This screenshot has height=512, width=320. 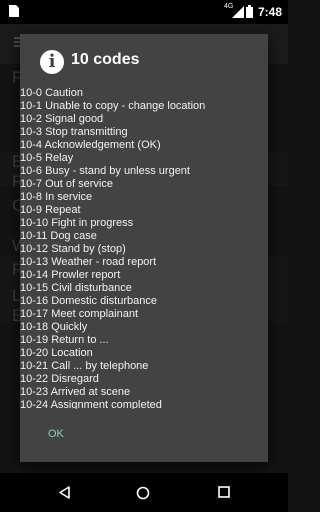 I want to click on back-icon, so click(x=64, y=492).